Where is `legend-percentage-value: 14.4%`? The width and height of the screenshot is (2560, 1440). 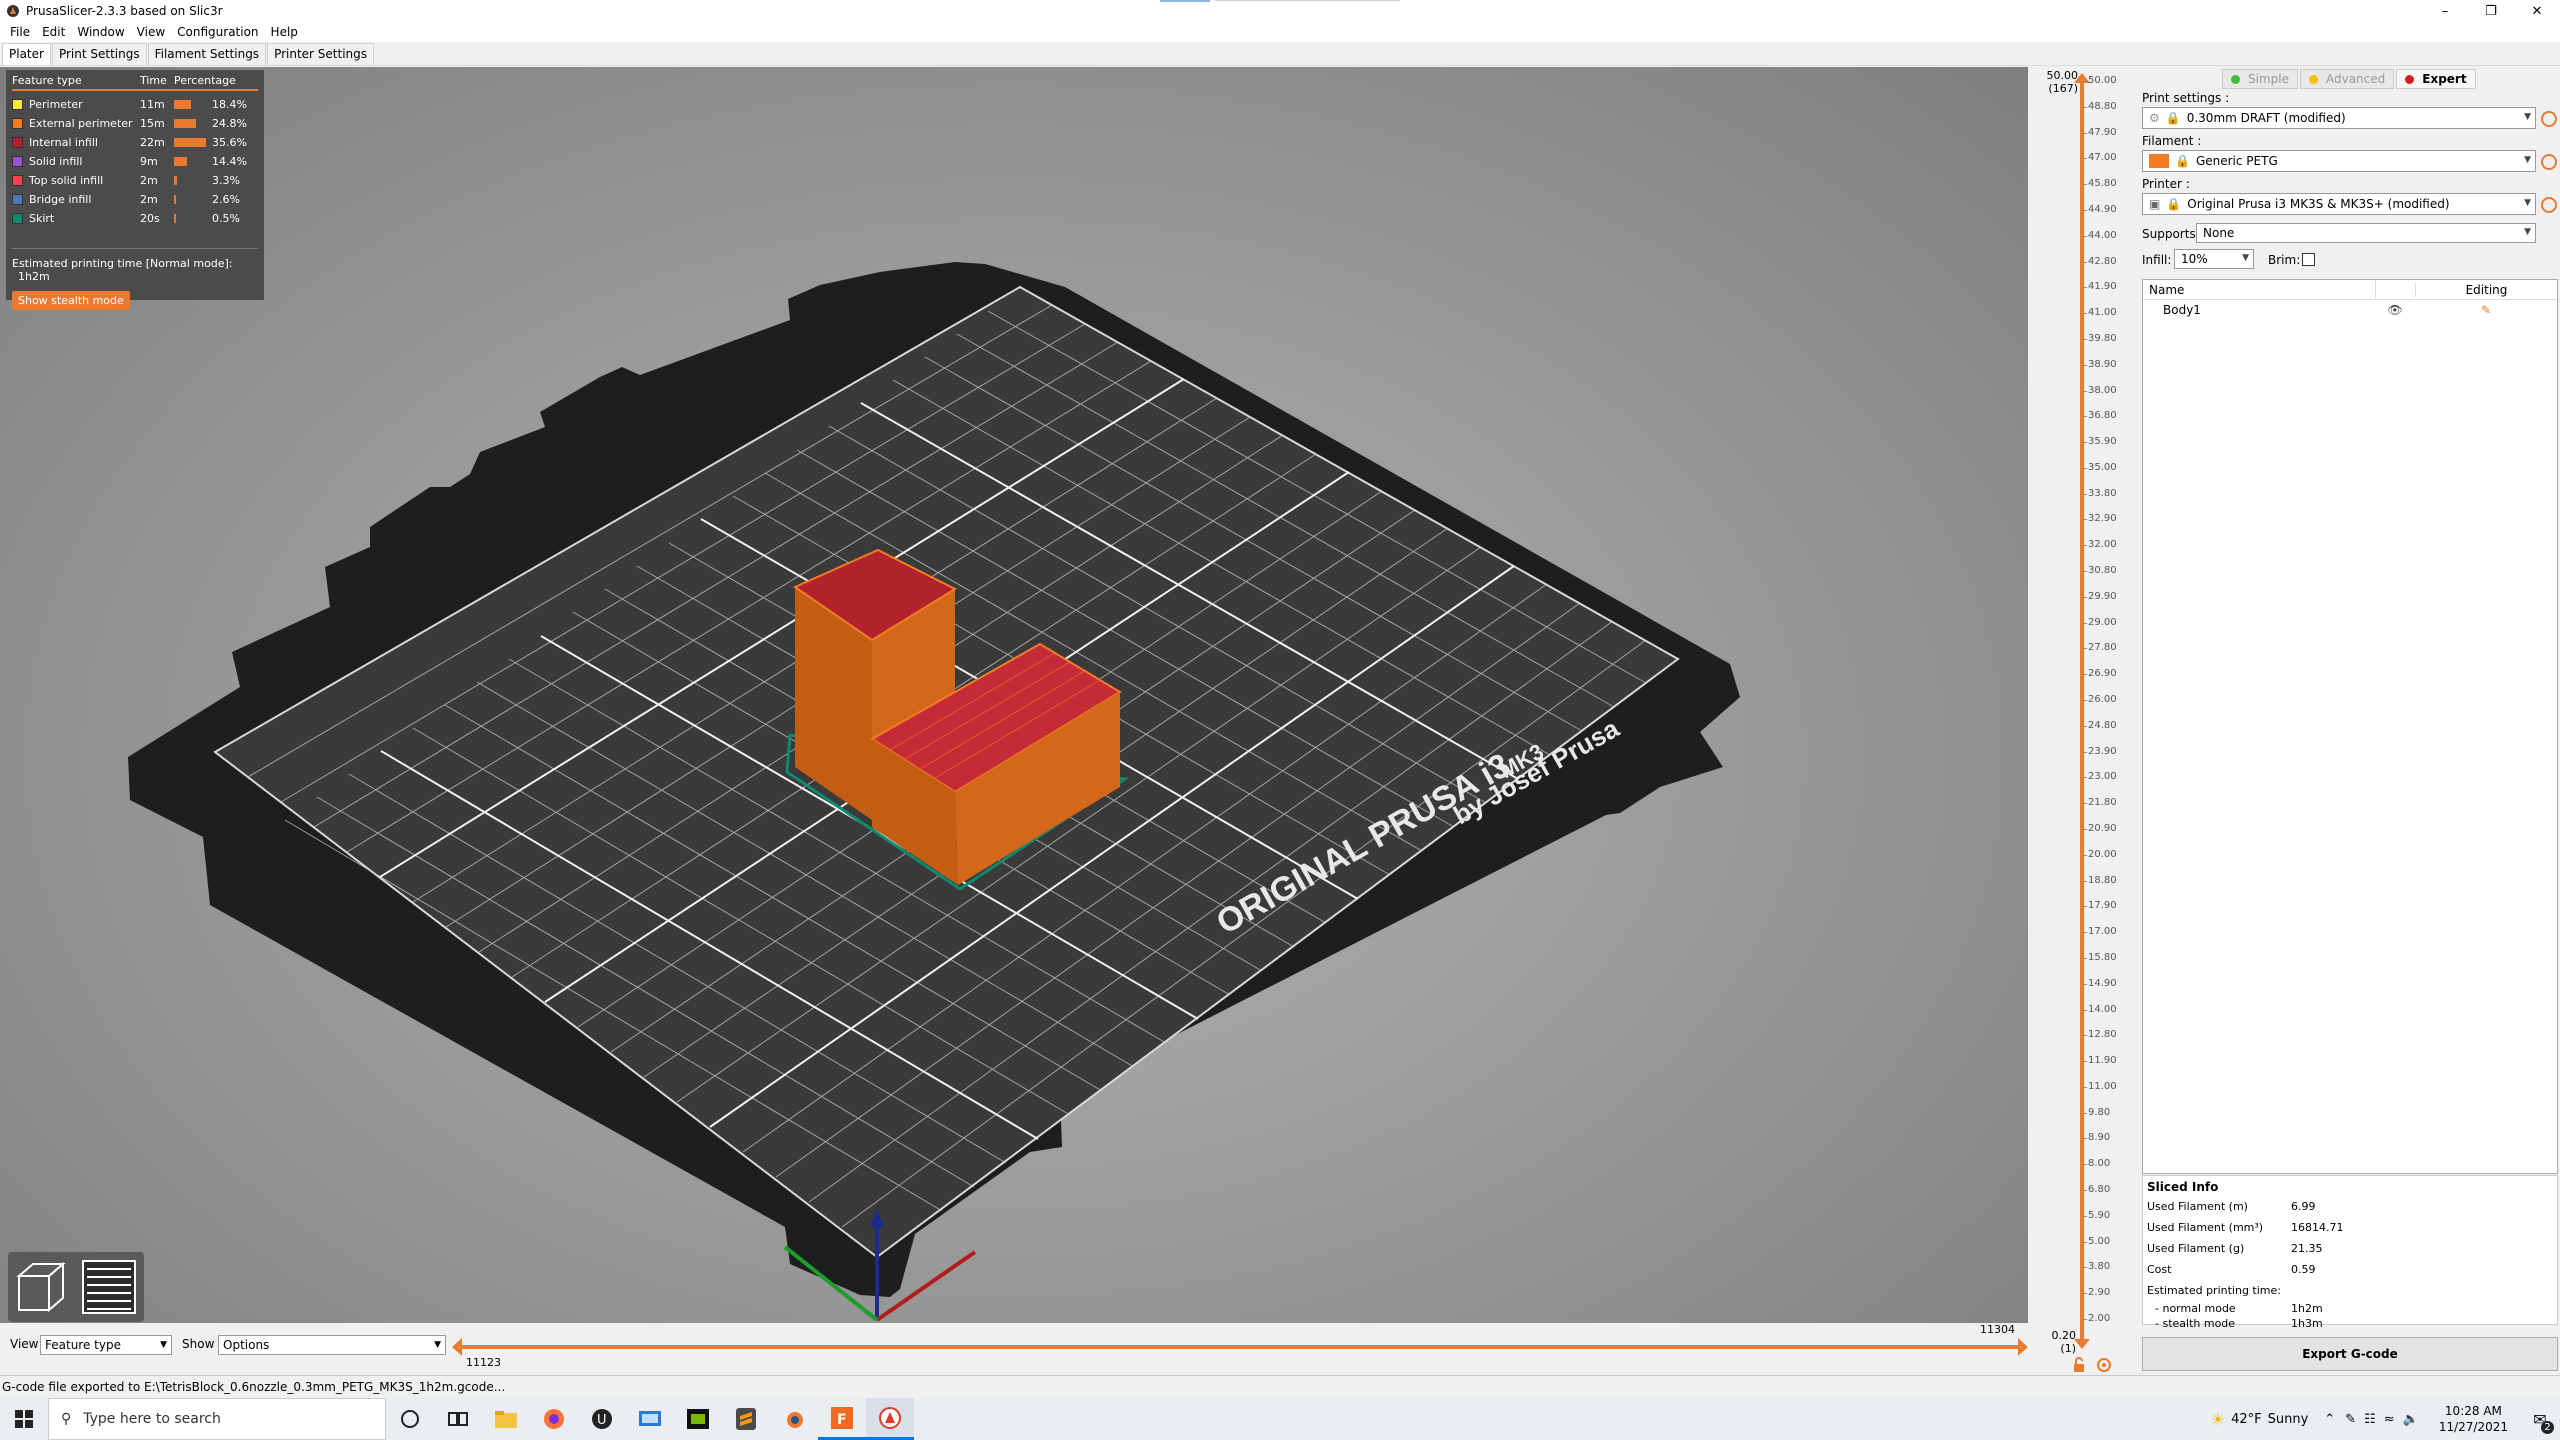
legend-percentage-value: 14.4% is located at coordinates (229, 161).